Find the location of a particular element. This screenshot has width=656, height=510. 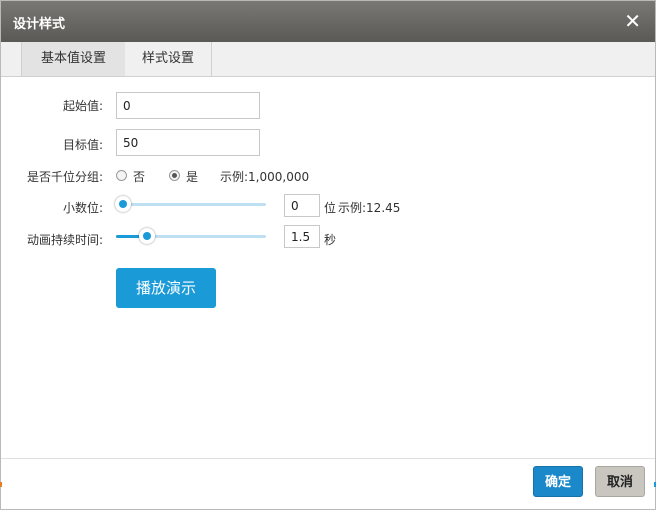

footer-divider is located at coordinates (328, 458).